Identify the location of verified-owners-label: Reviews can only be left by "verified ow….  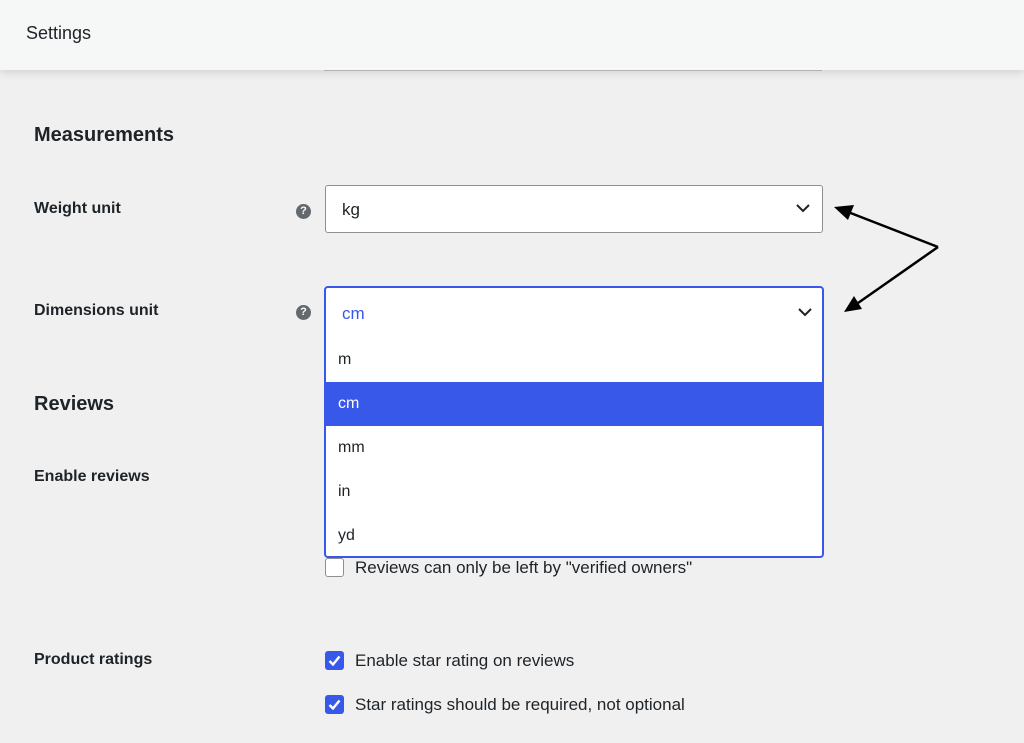
(524, 567).